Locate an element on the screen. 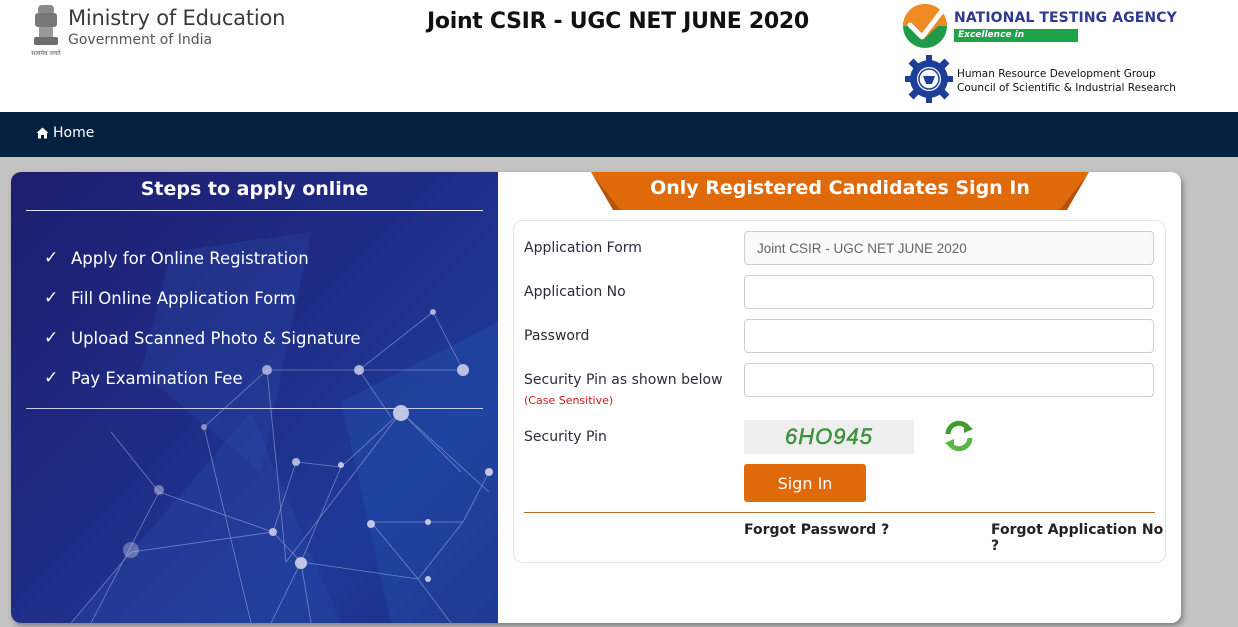 The height and width of the screenshot is (627, 1238). captcha-image: 6HO945 is located at coordinates (829, 437).